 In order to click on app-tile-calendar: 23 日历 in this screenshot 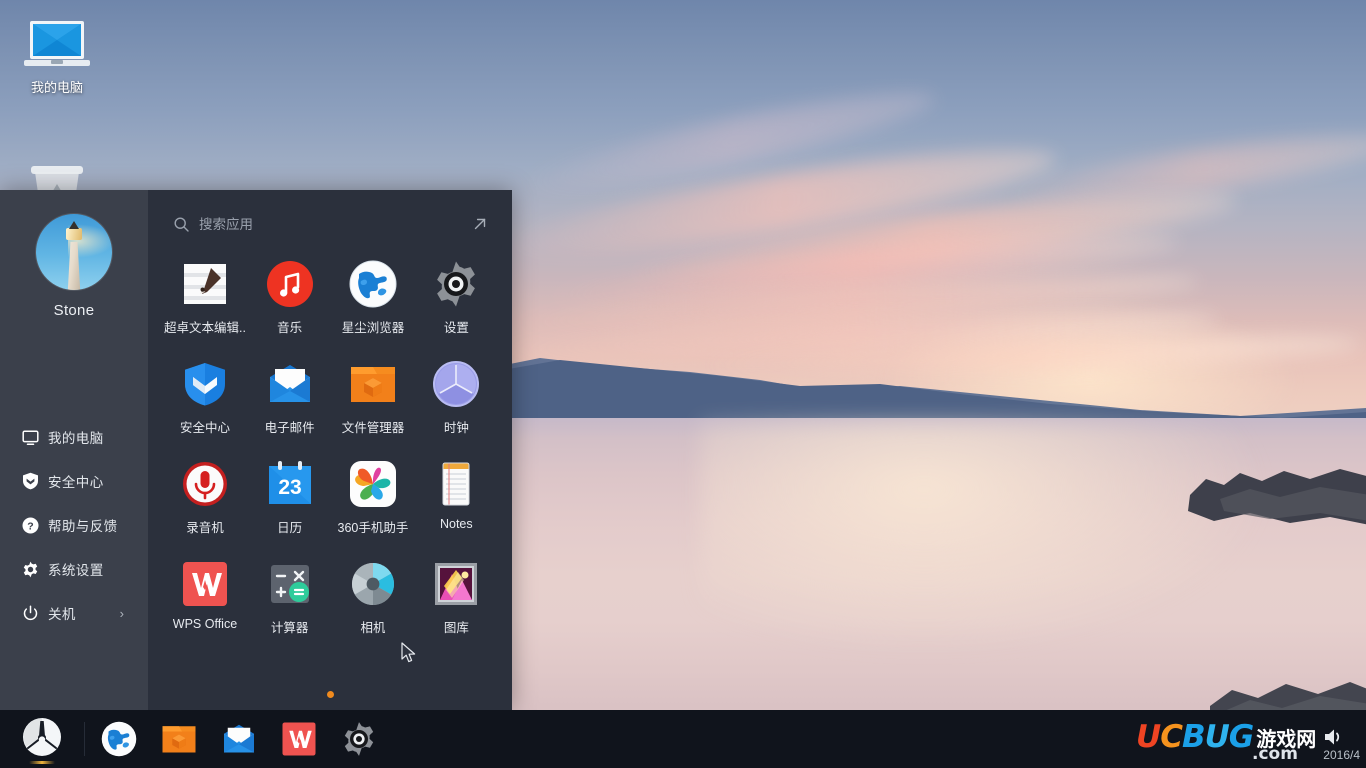, I will do `click(289, 497)`.